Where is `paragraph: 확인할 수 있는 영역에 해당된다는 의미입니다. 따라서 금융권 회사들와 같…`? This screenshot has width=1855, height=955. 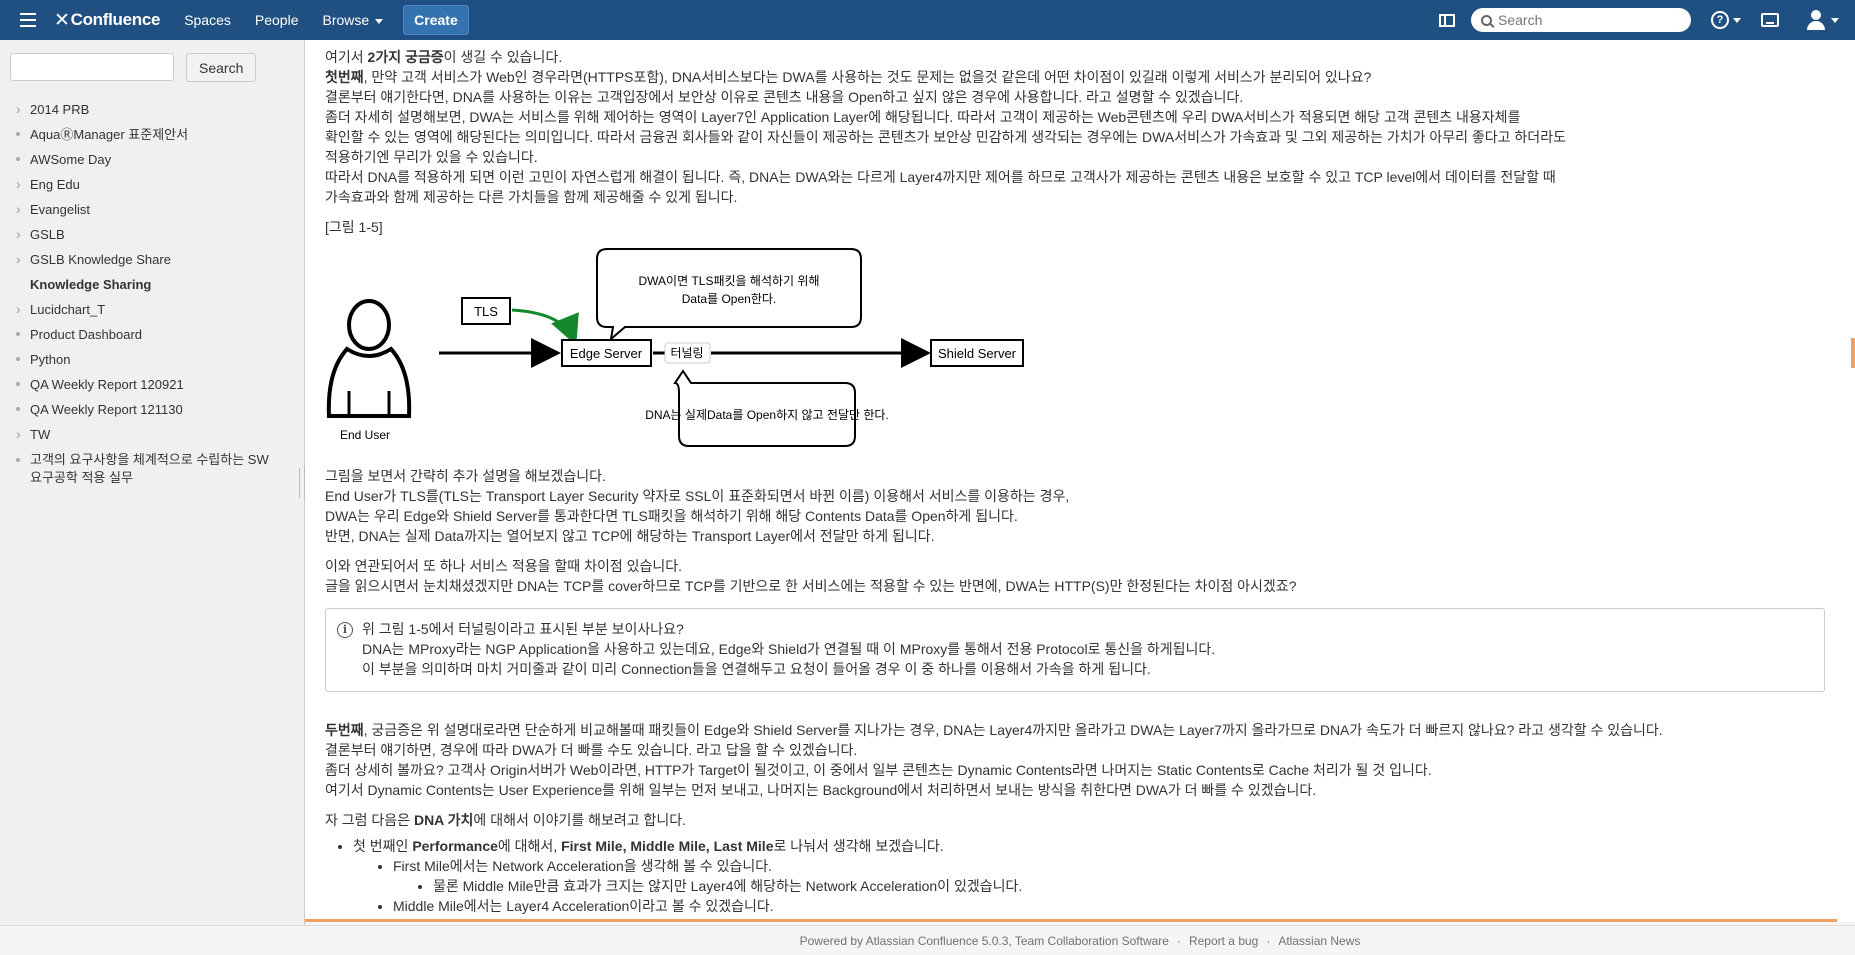
paragraph: 확인할 수 있는 영역에 해당된다는 의미입니다. 따라서 금융권 회사들와 같… is located at coordinates (945, 137).